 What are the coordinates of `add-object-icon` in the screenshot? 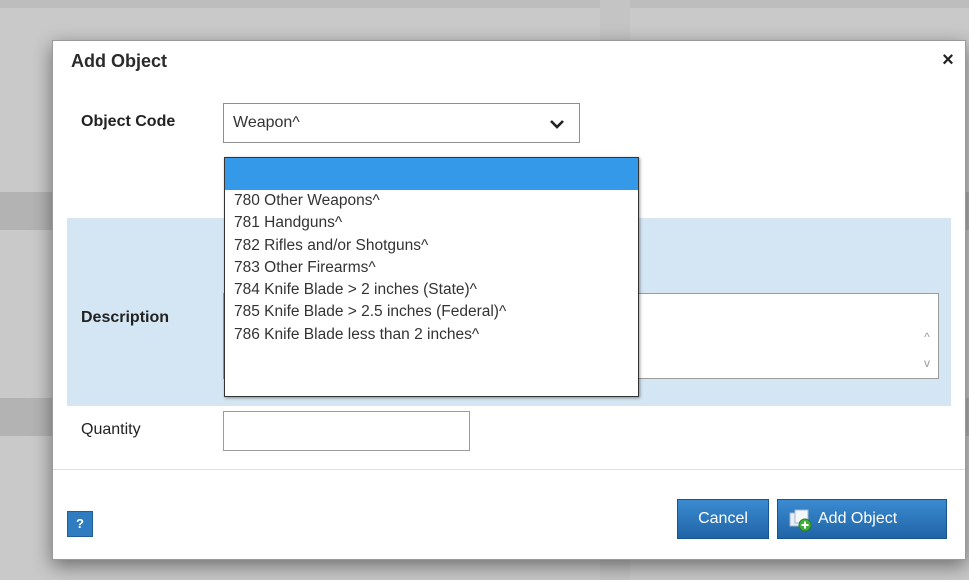 It's located at (800, 520).